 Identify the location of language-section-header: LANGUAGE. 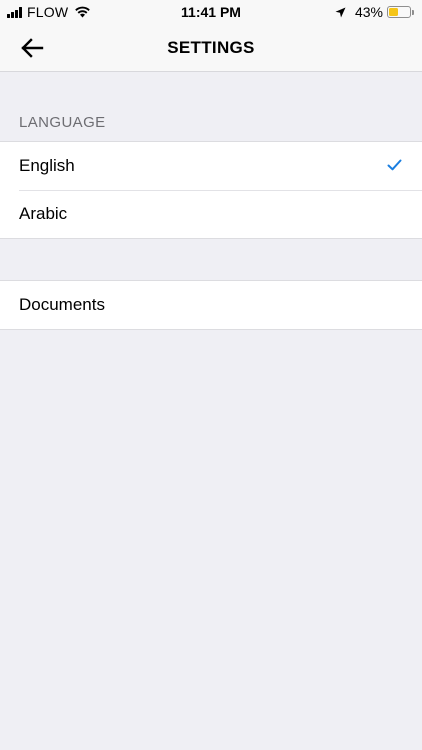
(62, 122).